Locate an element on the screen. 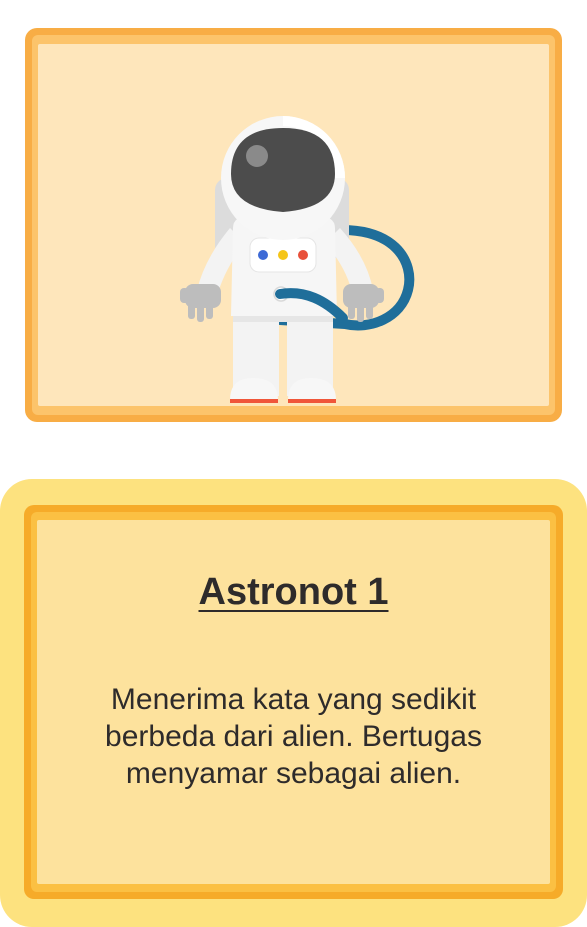  astronaut-icon is located at coordinates (297, 259).